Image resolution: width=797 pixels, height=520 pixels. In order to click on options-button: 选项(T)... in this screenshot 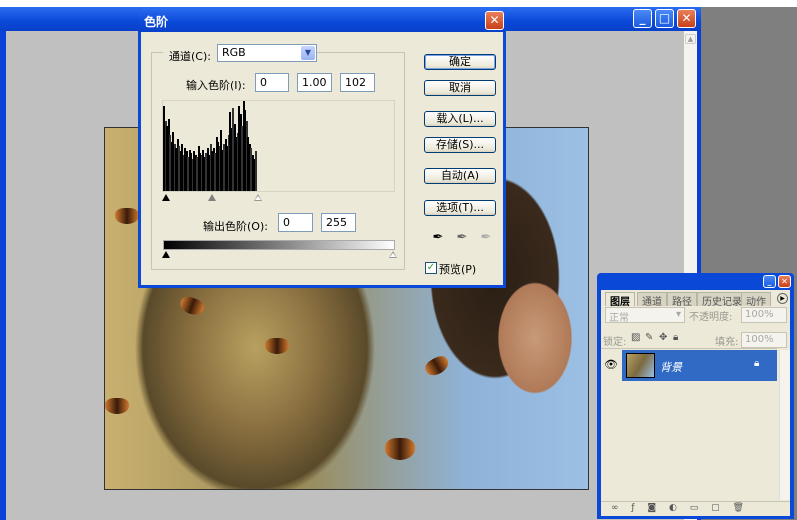, I will do `click(460, 208)`.